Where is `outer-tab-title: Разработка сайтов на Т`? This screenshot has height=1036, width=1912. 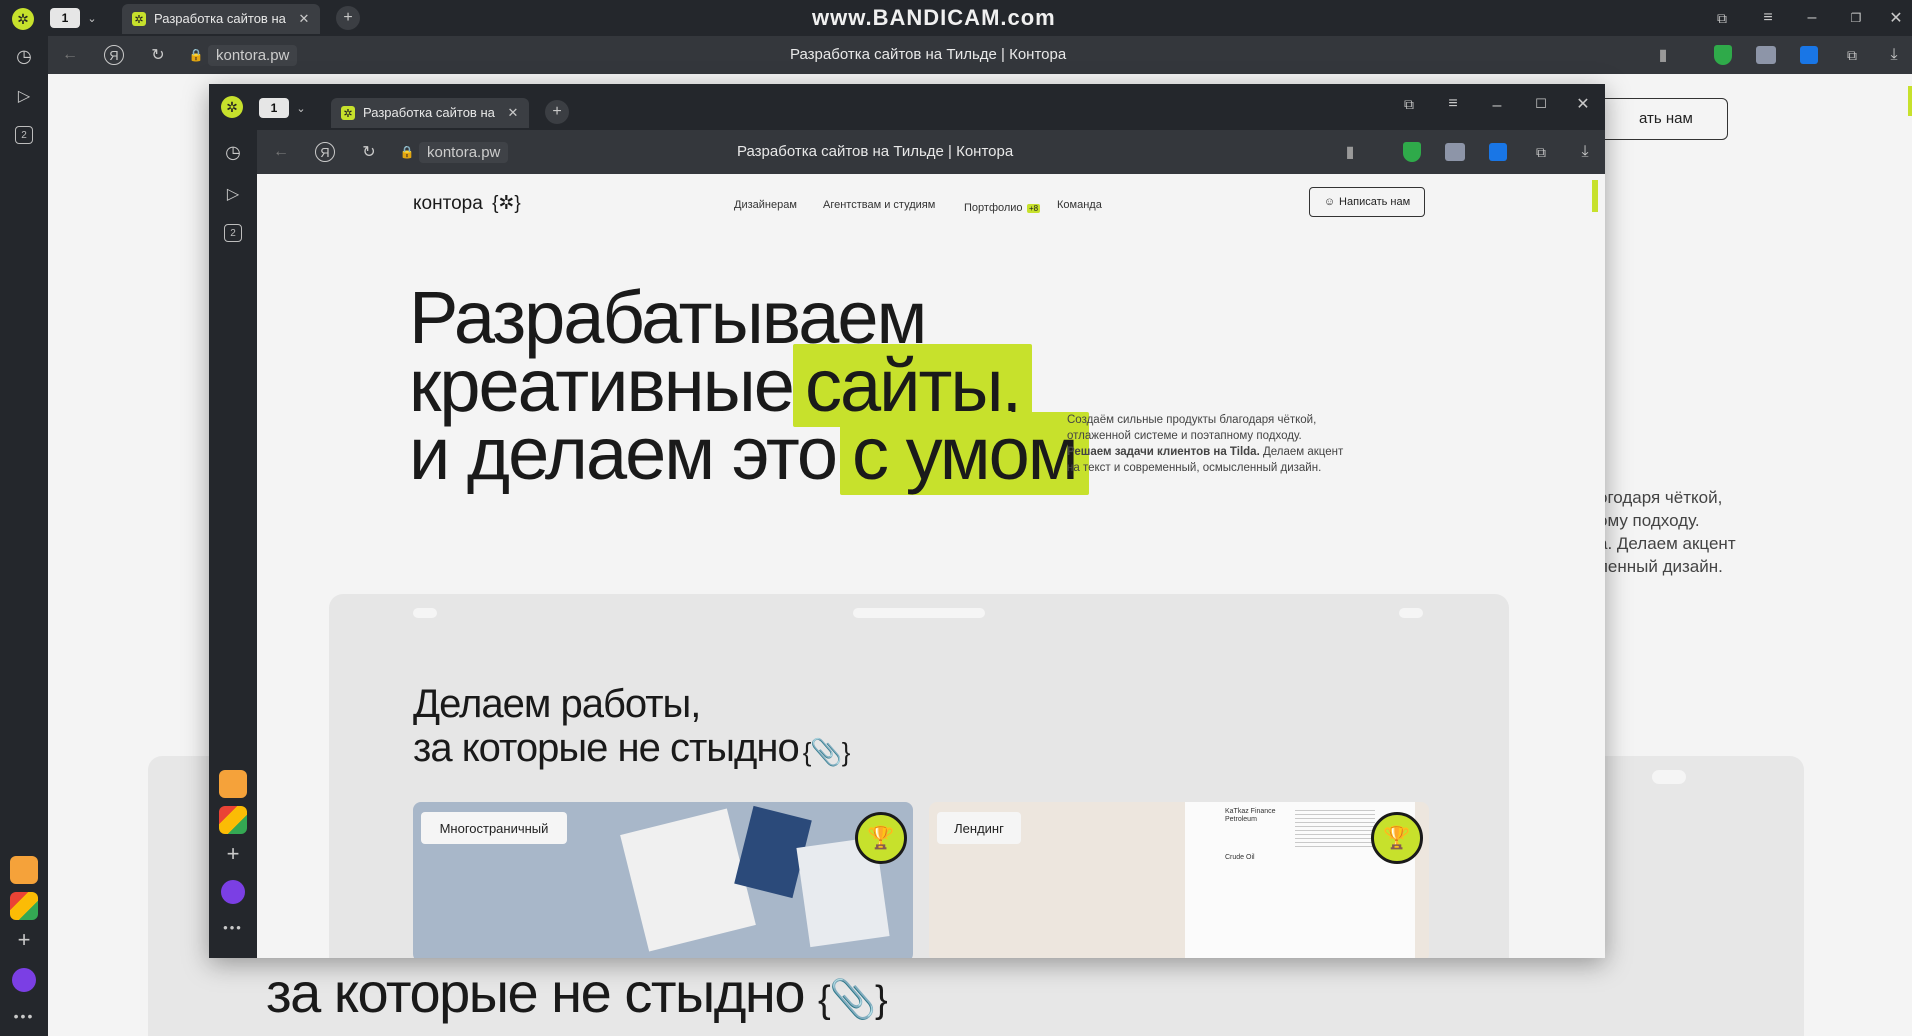 outer-tab-title: Разработка сайтов на Т is located at coordinates (220, 18).